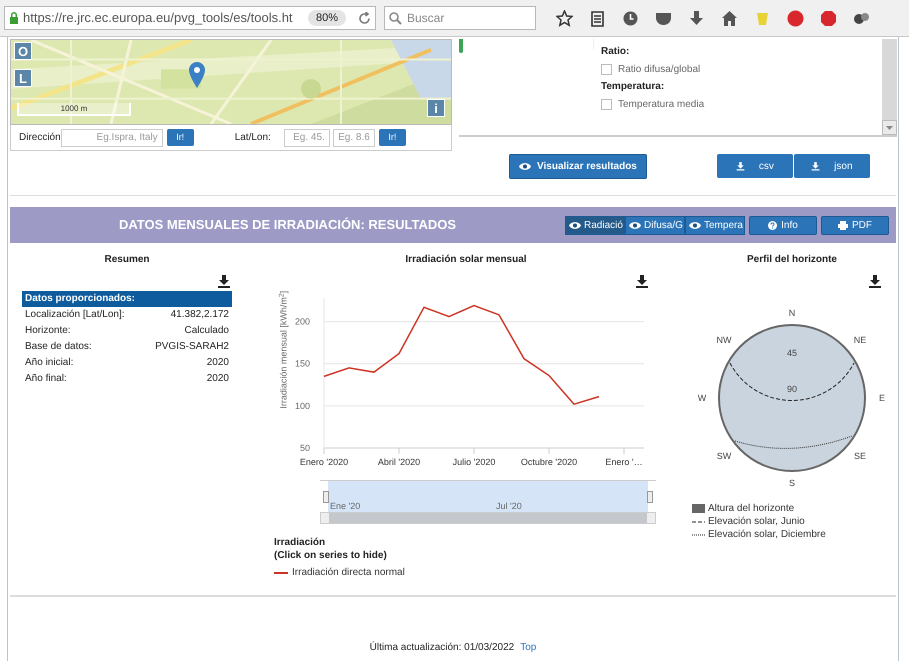 This screenshot has height=661, width=909. Describe the element at coordinates (252, 138) in the screenshot. I see `latlon-label: Lat/Lon:` at that location.